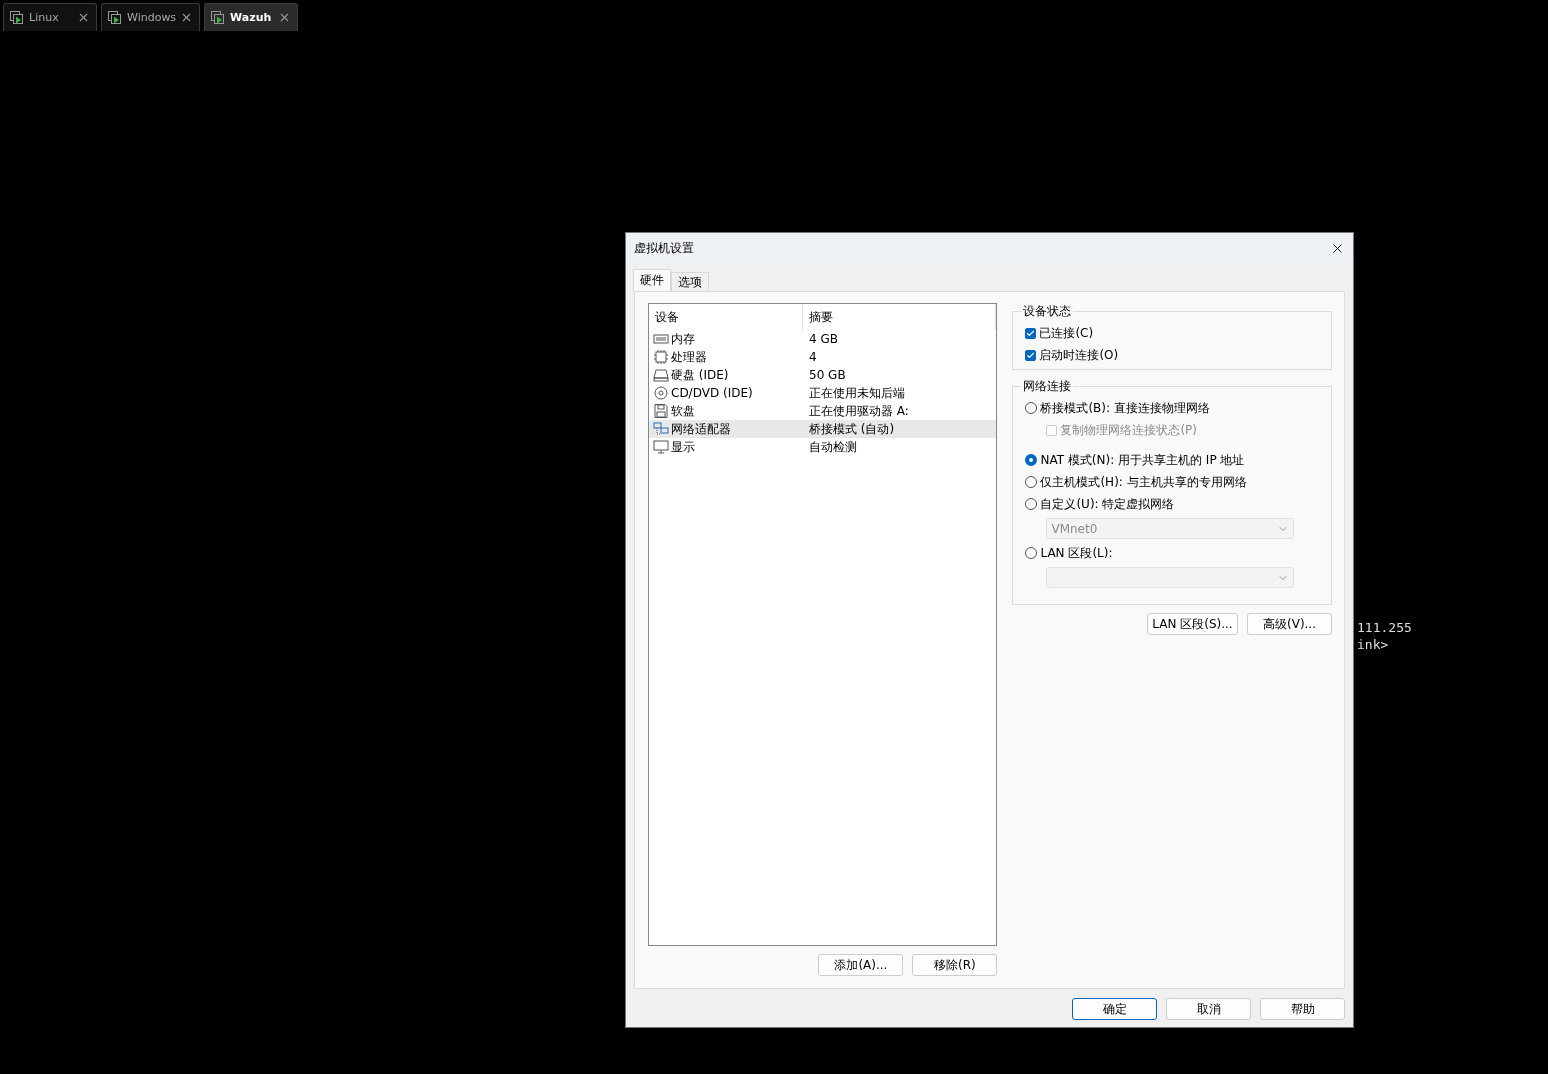 The height and width of the screenshot is (1074, 1548). I want to click on device-name: 内存, so click(683, 339).